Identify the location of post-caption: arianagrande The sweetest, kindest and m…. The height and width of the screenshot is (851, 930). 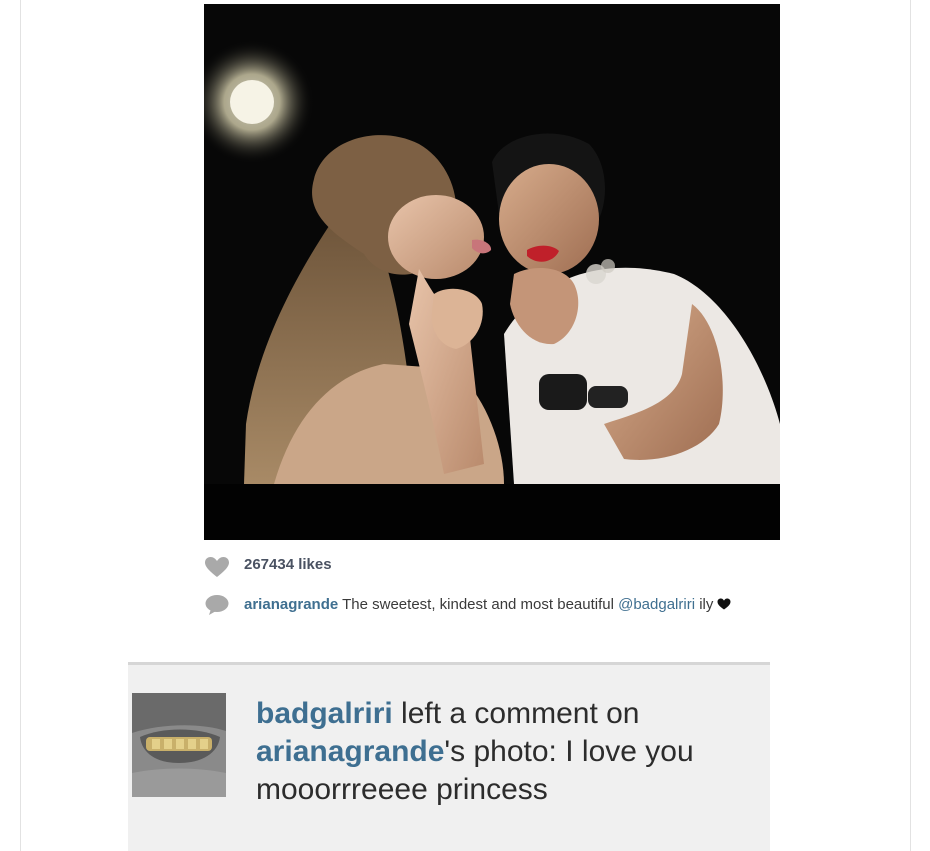
(504, 604).